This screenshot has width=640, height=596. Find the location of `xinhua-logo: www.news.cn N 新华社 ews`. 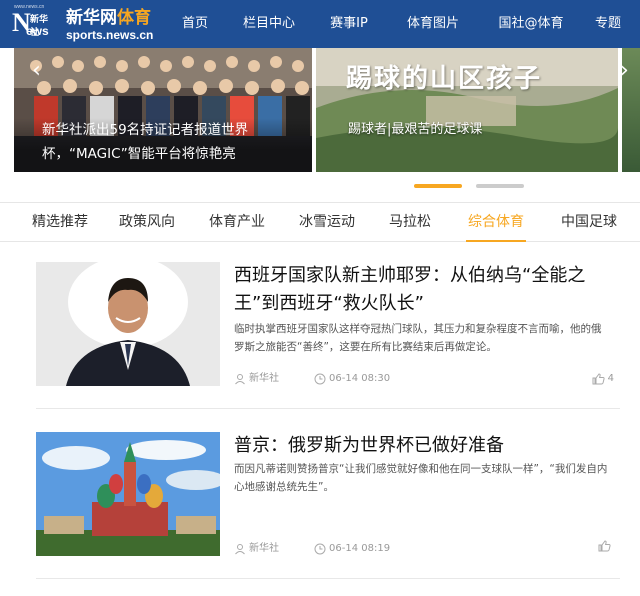

xinhua-logo: www.news.cn N 新华社 ews is located at coordinates (34, 23).